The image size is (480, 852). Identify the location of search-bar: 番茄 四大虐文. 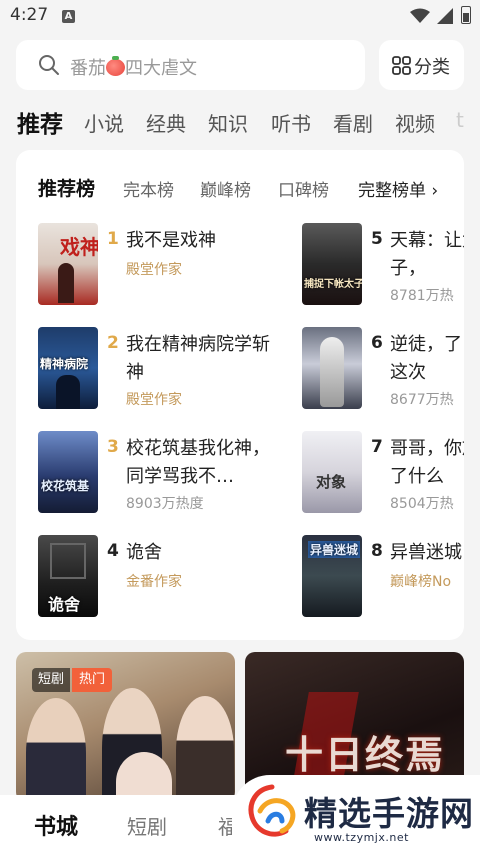
(190, 65).